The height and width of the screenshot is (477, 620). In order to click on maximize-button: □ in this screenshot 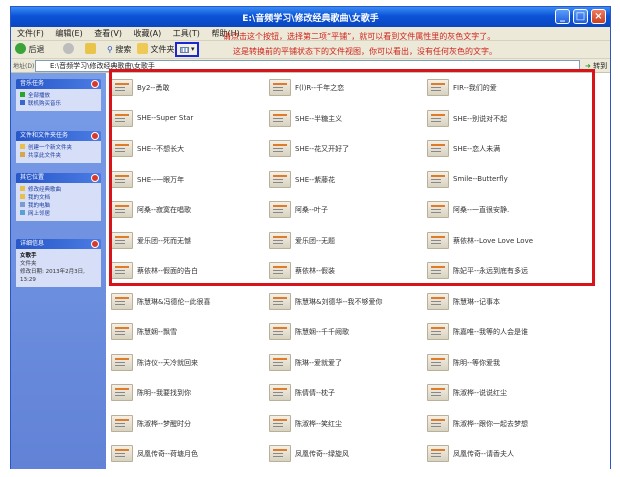, I will do `click(580, 16)`.